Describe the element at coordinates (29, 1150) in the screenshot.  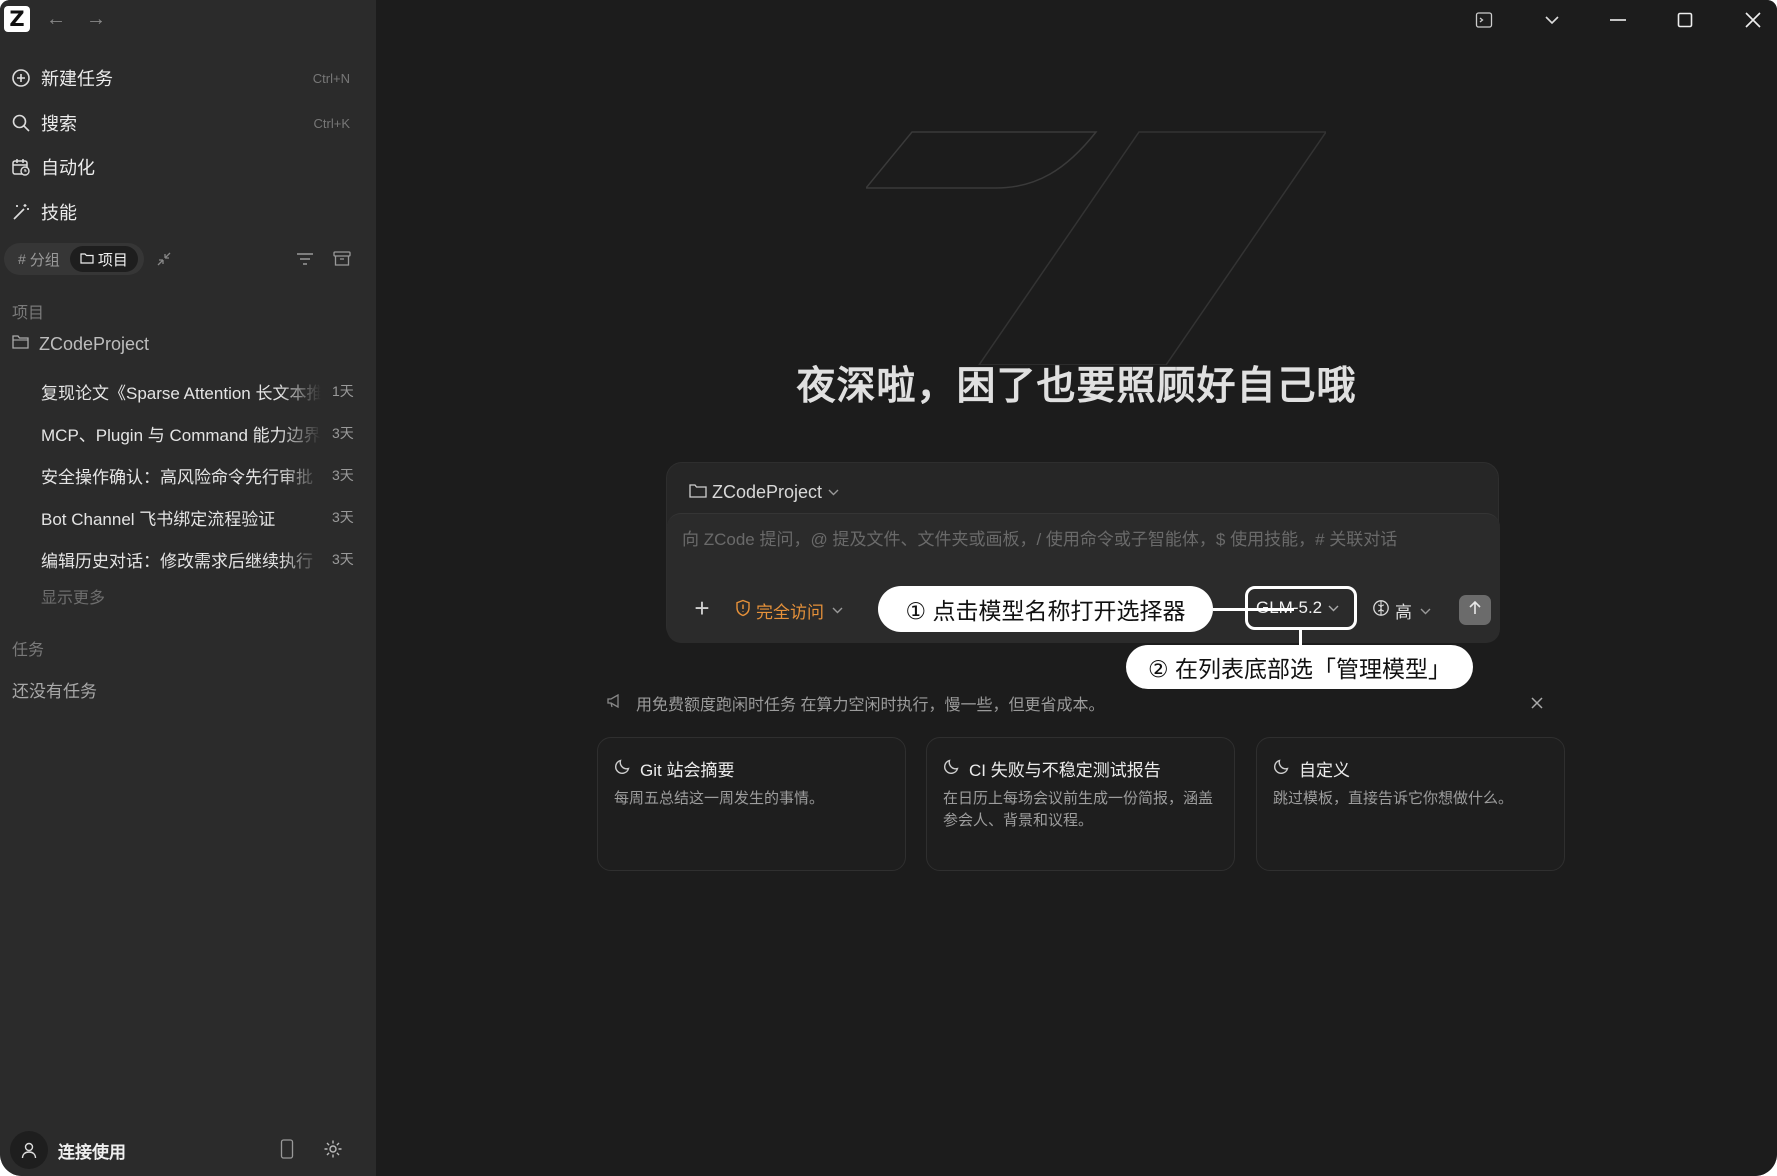
I see `user-avatar-icon` at that location.